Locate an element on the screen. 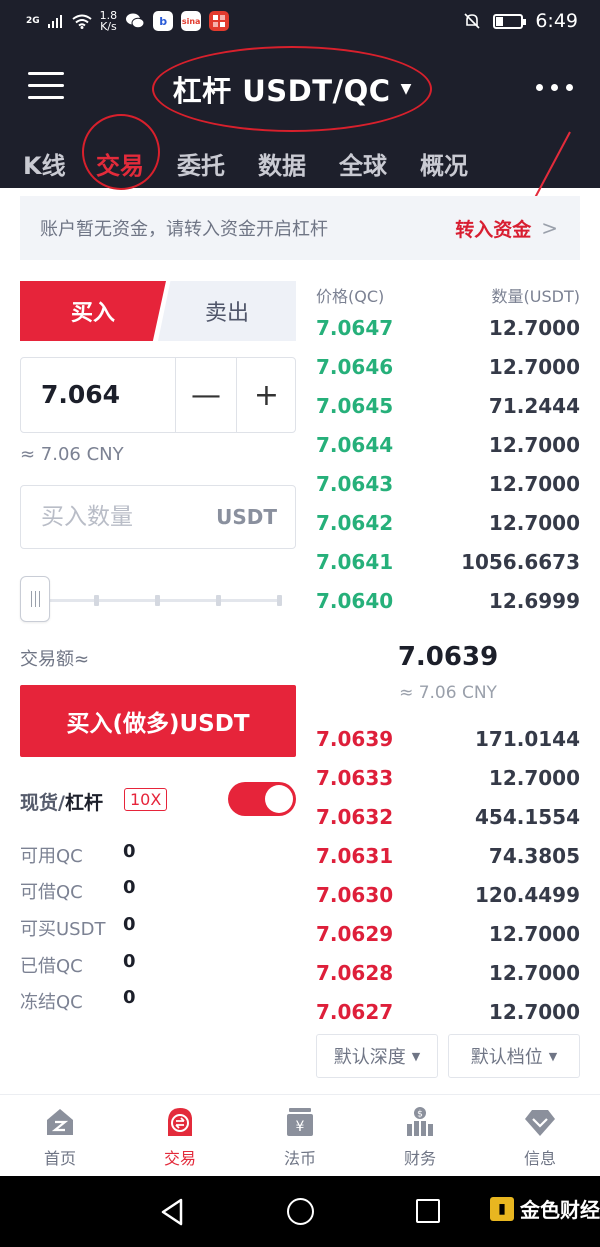 This screenshot has width=600, height=1247. ask-row: 7.0646 12.7000 is located at coordinates (448, 367).